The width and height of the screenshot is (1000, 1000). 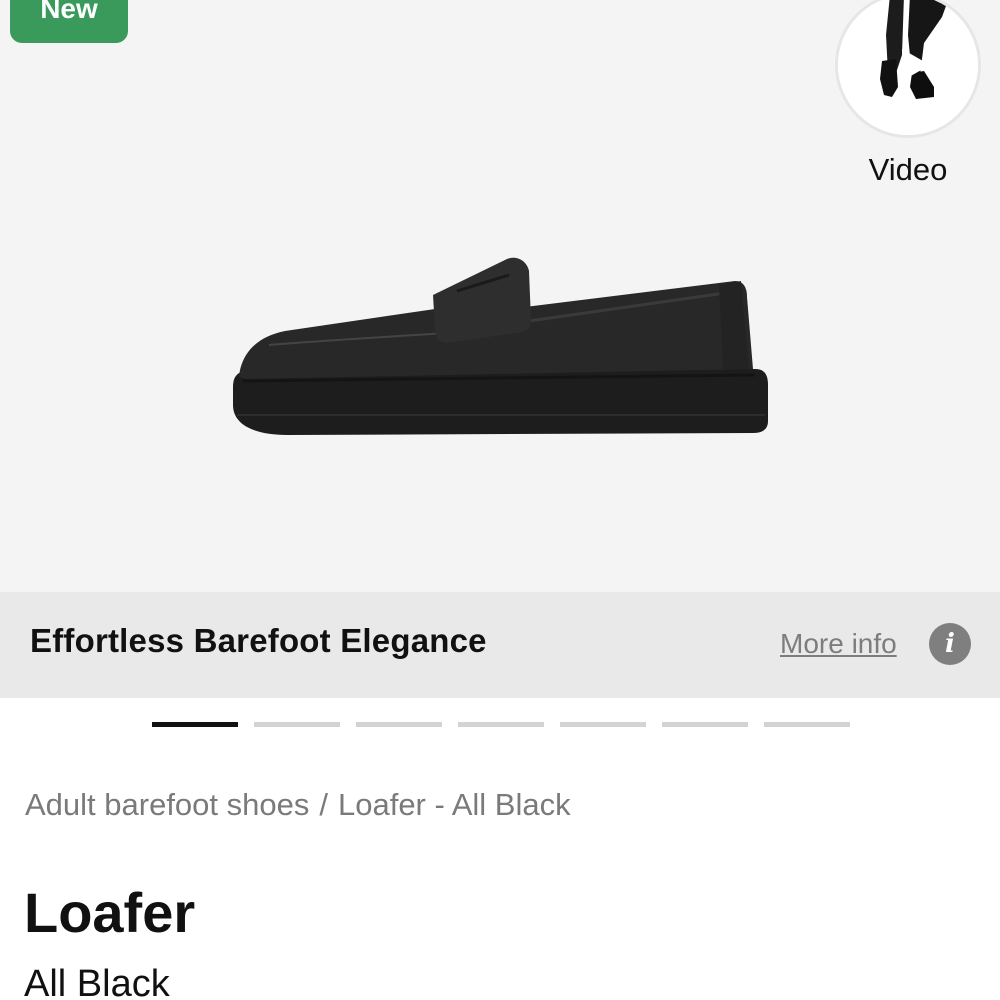 I want to click on info-icon-glyph: i, so click(x=950, y=644).